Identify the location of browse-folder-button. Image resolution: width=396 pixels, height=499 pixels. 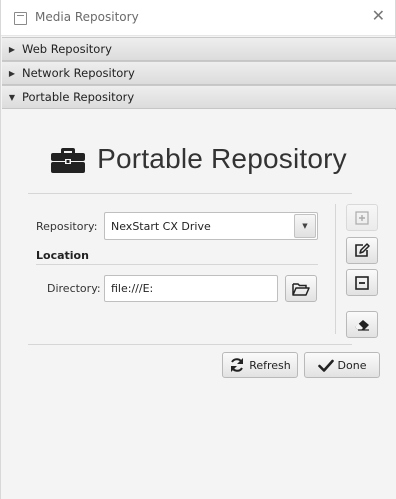
(301, 288).